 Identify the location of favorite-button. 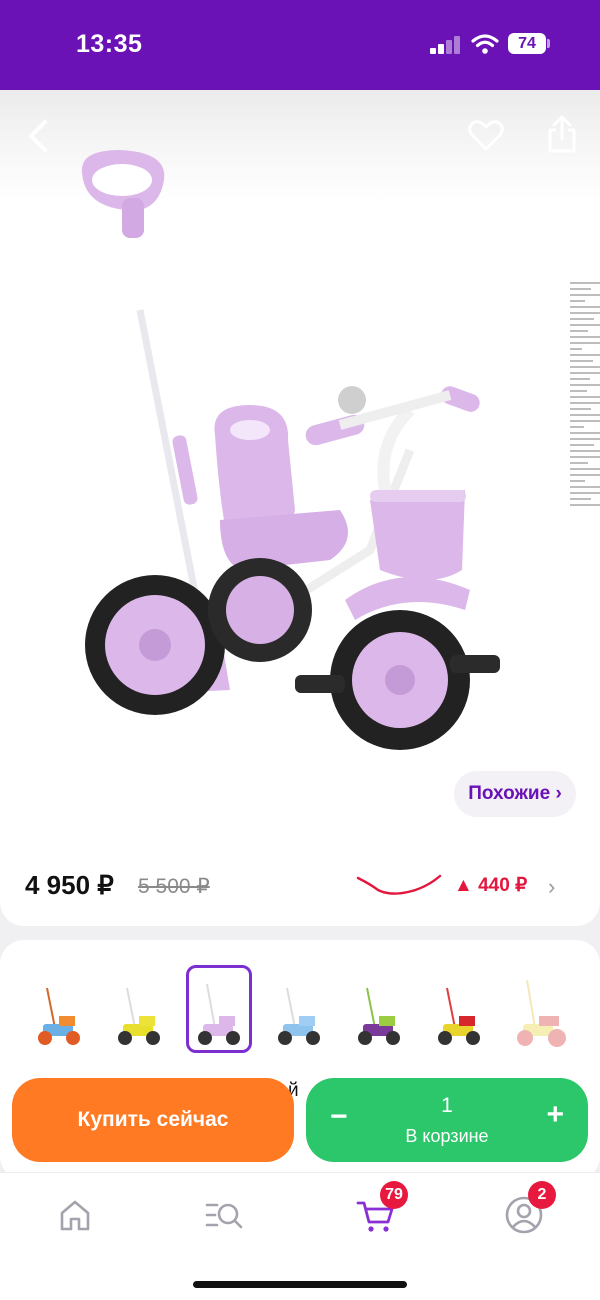
(486, 136).